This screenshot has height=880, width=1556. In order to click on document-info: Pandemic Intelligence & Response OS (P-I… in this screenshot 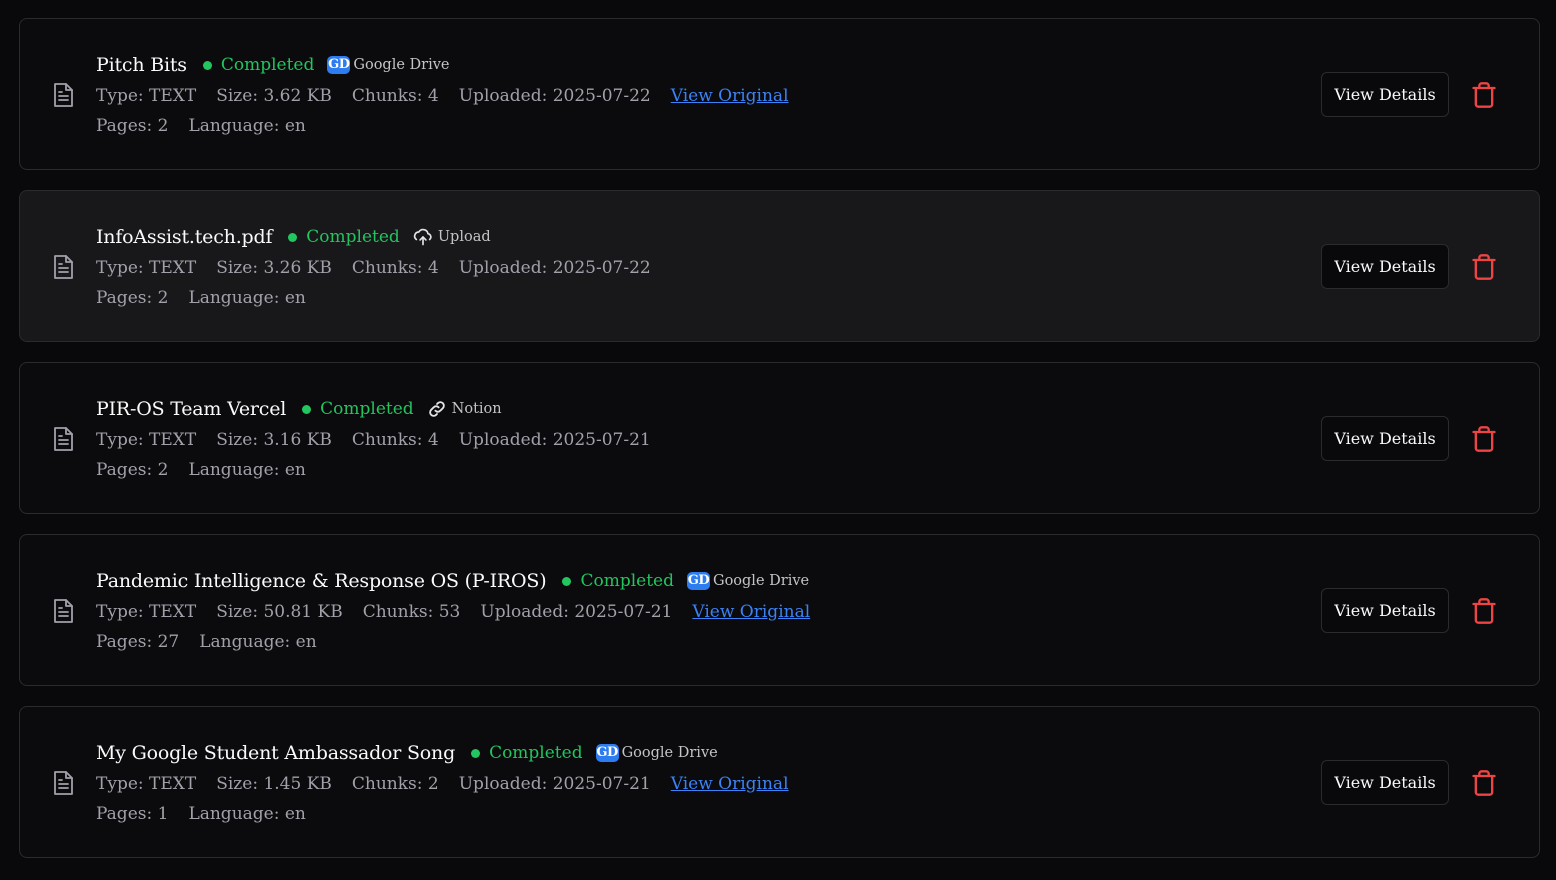, I will do `click(463, 612)`.